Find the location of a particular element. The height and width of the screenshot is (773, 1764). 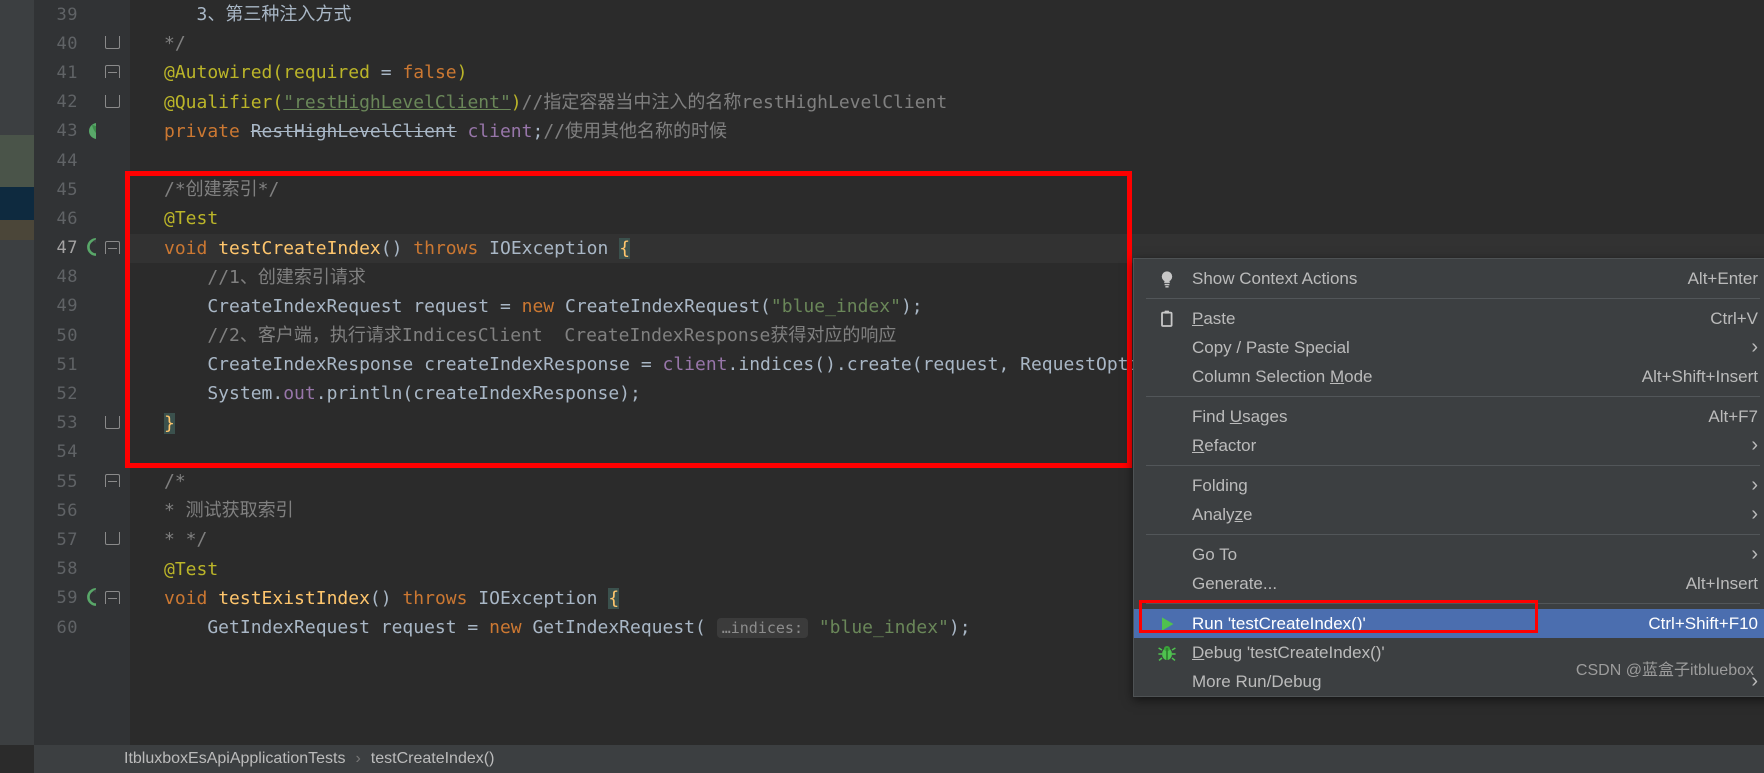

menu-item-generate: Generate... Alt+Insert is located at coordinates (1449, 583).